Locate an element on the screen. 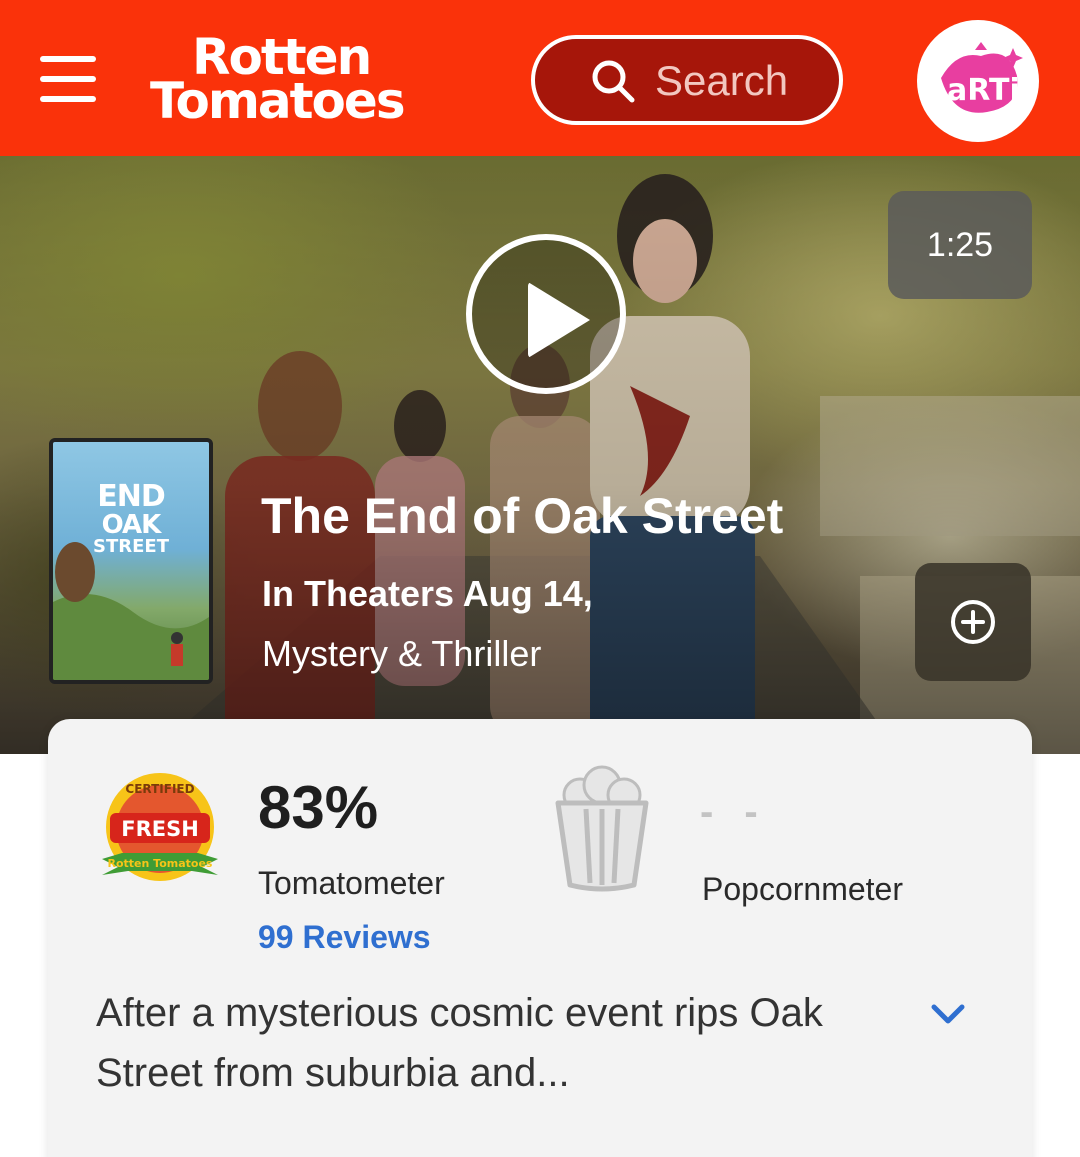  popcorn-bucket-icon is located at coordinates (602, 828).